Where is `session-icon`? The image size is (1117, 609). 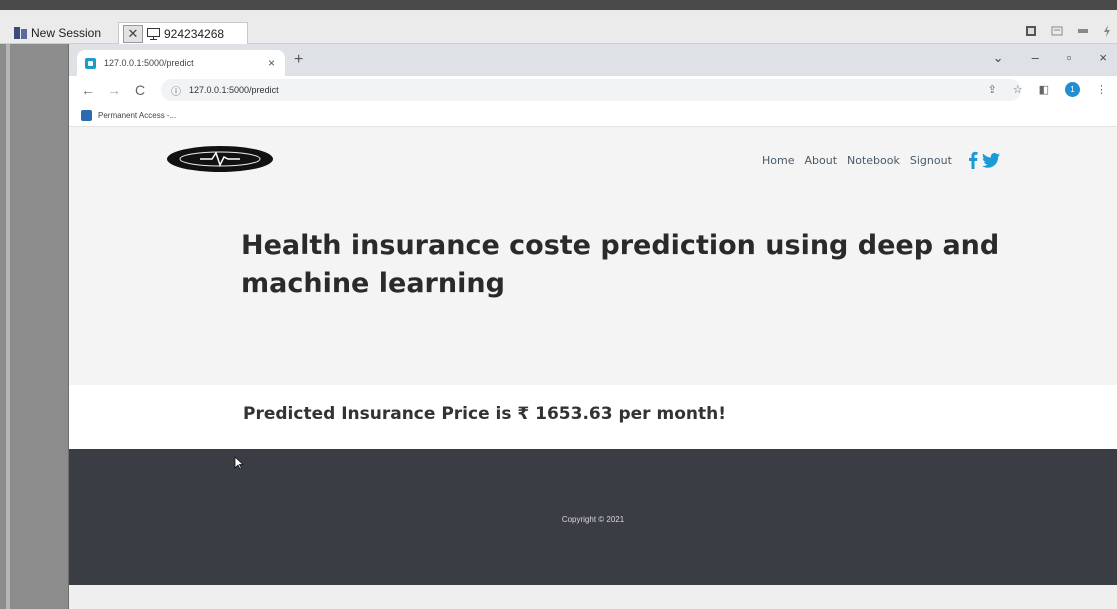 session-icon is located at coordinates (20, 33).